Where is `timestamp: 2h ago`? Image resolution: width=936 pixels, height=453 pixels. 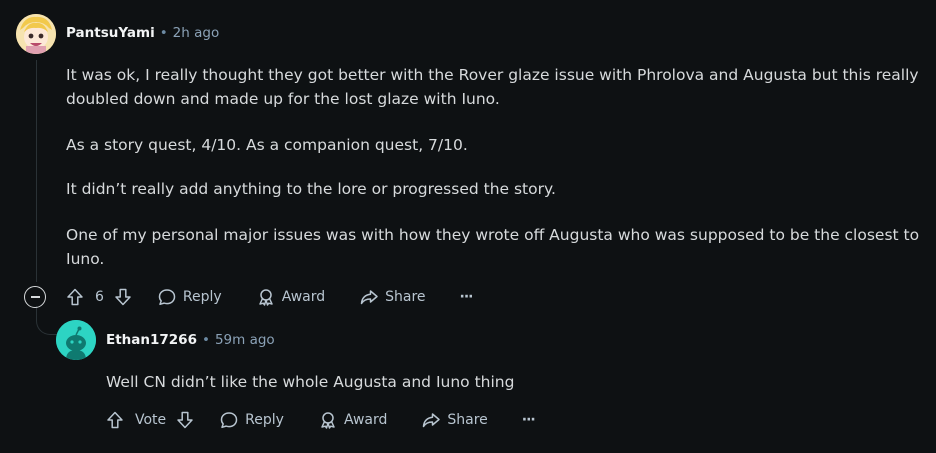
timestamp: 2h ago is located at coordinates (196, 33).